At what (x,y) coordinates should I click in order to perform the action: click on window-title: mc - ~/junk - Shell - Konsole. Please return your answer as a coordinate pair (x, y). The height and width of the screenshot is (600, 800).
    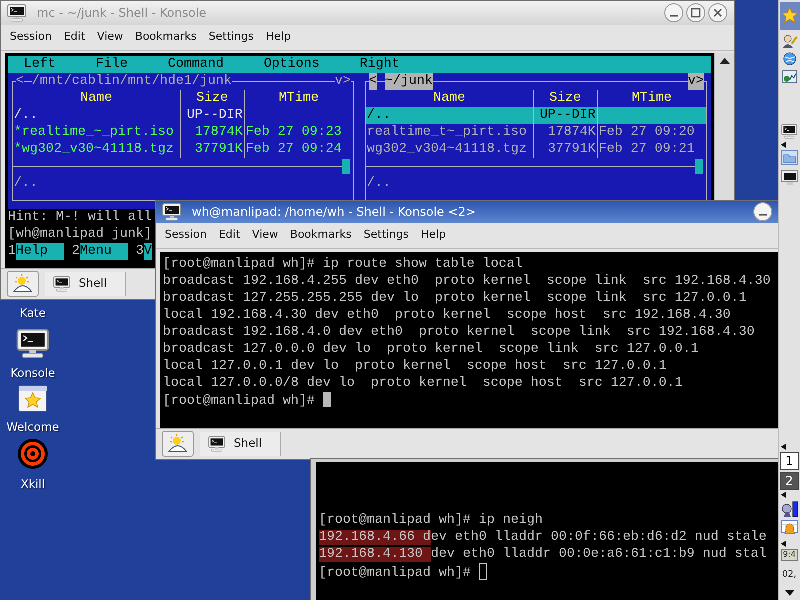
    Looking at the image, I should click on (122, 13).